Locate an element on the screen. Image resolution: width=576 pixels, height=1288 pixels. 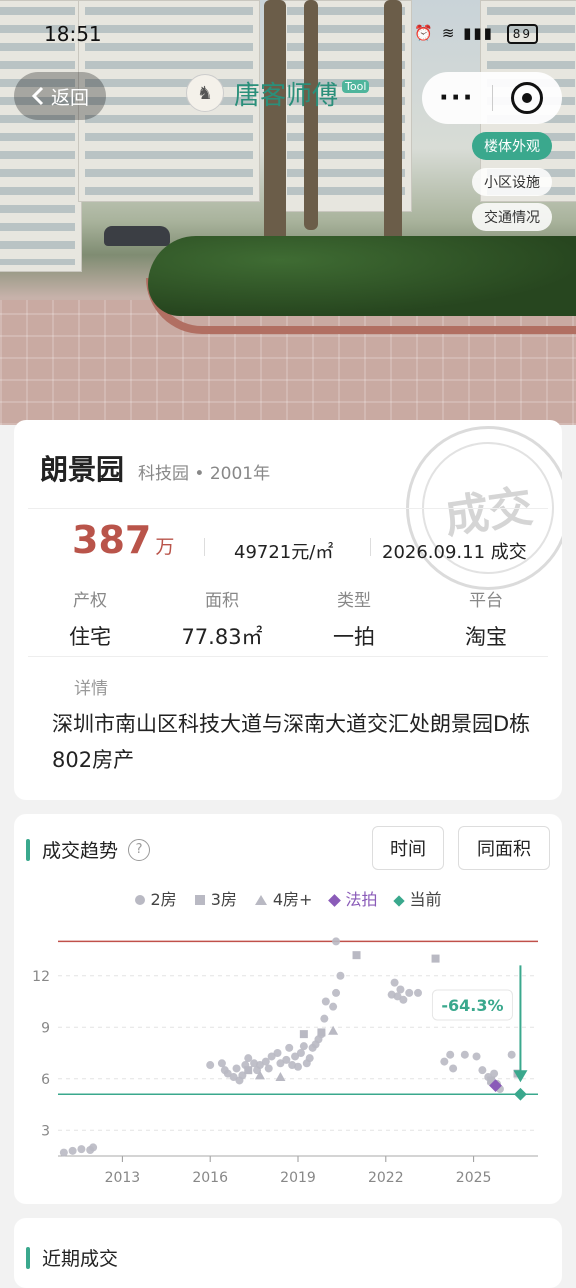
recent-deals-card: 近期成交 is located at coordinates (288, 1253).